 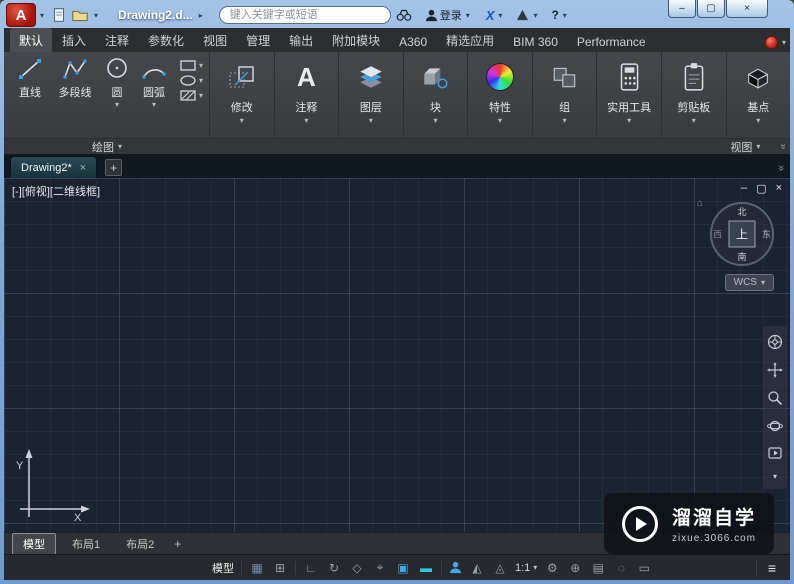 What do you see at coordinates (717, 234) in the screenshot?
I see `viewcube-west-label: 西` at bounding box center [717, 234].